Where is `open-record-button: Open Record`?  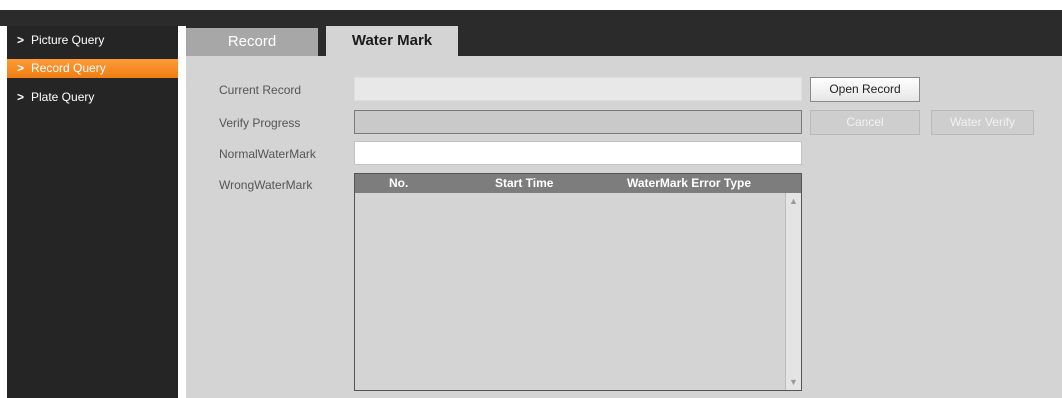 open-record-button: Open Record is located at coordinates (865, 89).